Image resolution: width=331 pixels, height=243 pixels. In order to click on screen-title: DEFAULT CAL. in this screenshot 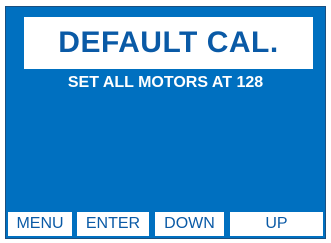, I will do `click(168, 42)`.